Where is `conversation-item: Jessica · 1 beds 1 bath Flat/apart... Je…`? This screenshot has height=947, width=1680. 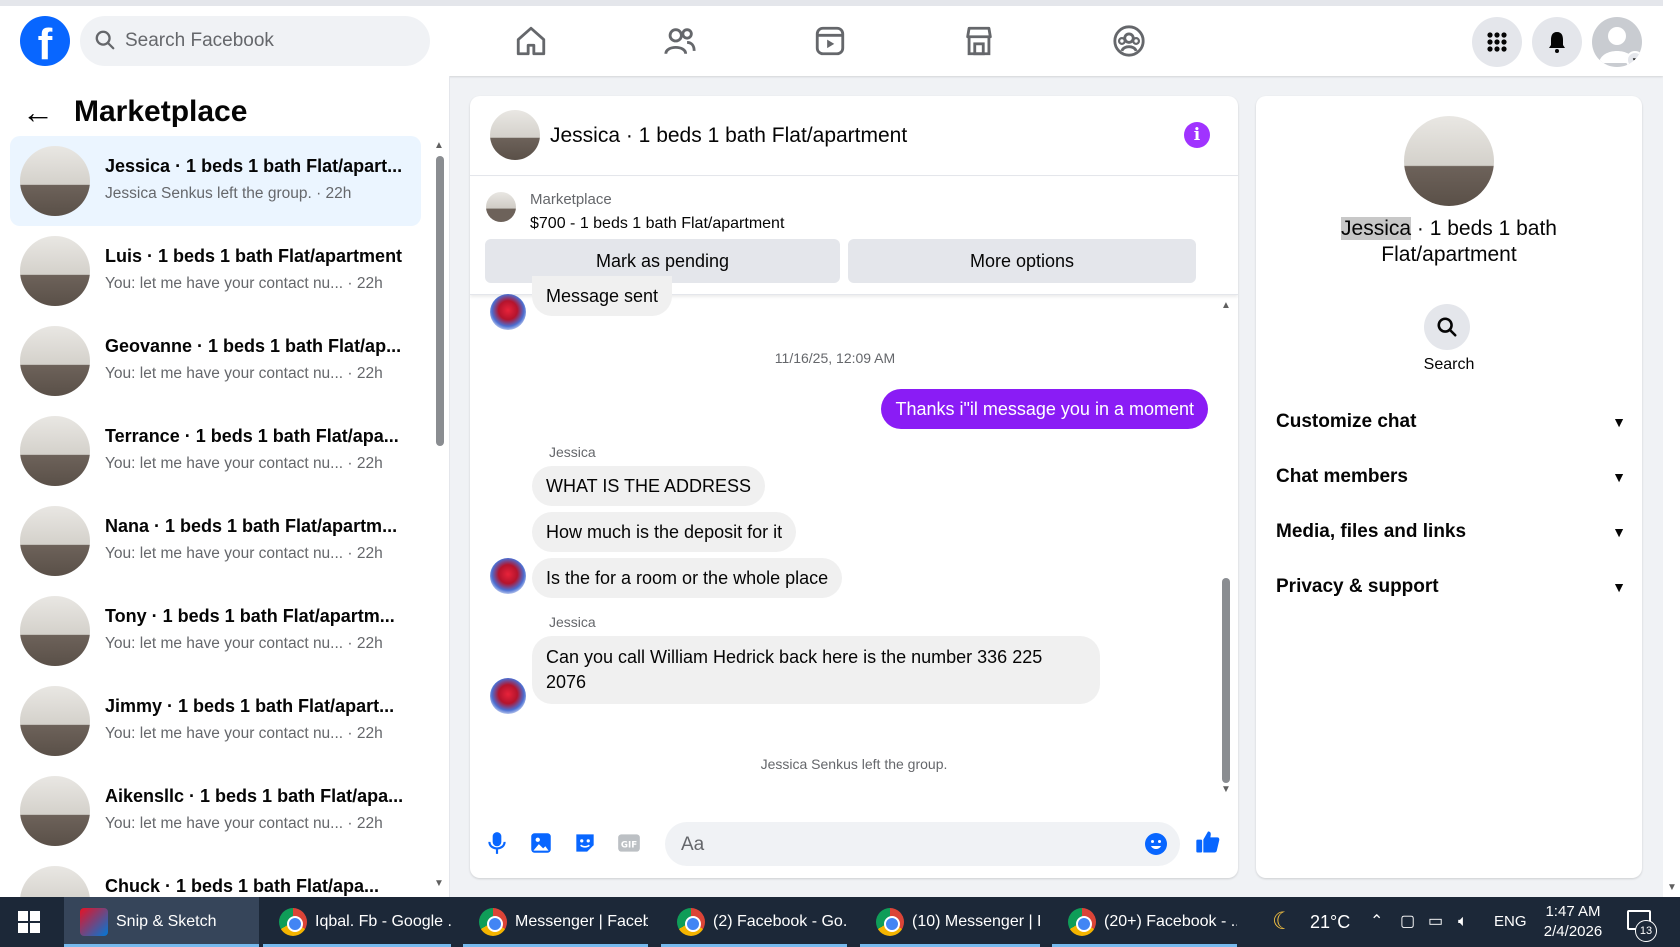
conversation-item: Jessica · 1 beds 1 bath Flat/apart... Je… is located at coordinates (215, 181).